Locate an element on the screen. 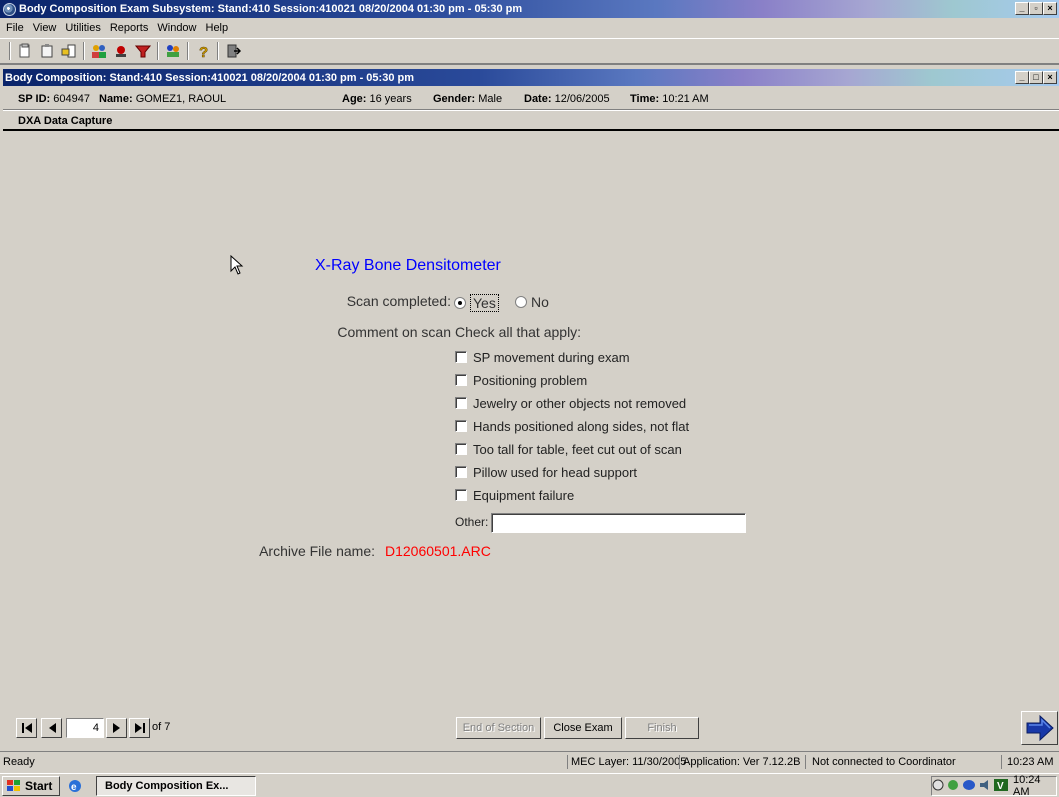 The width and height of the screenshot is (1059, 797). radio-no-circle is located at coordinates (521, 302).